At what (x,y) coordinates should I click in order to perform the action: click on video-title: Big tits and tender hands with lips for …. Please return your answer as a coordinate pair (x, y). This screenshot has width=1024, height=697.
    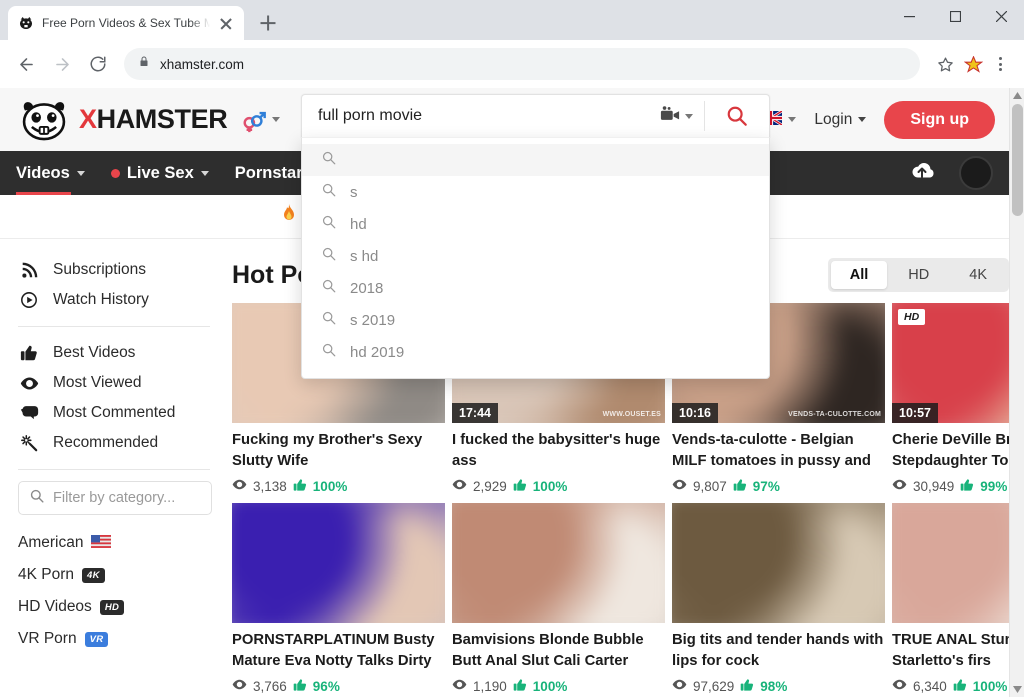
    Looking at the image, I should click on (778, 651).